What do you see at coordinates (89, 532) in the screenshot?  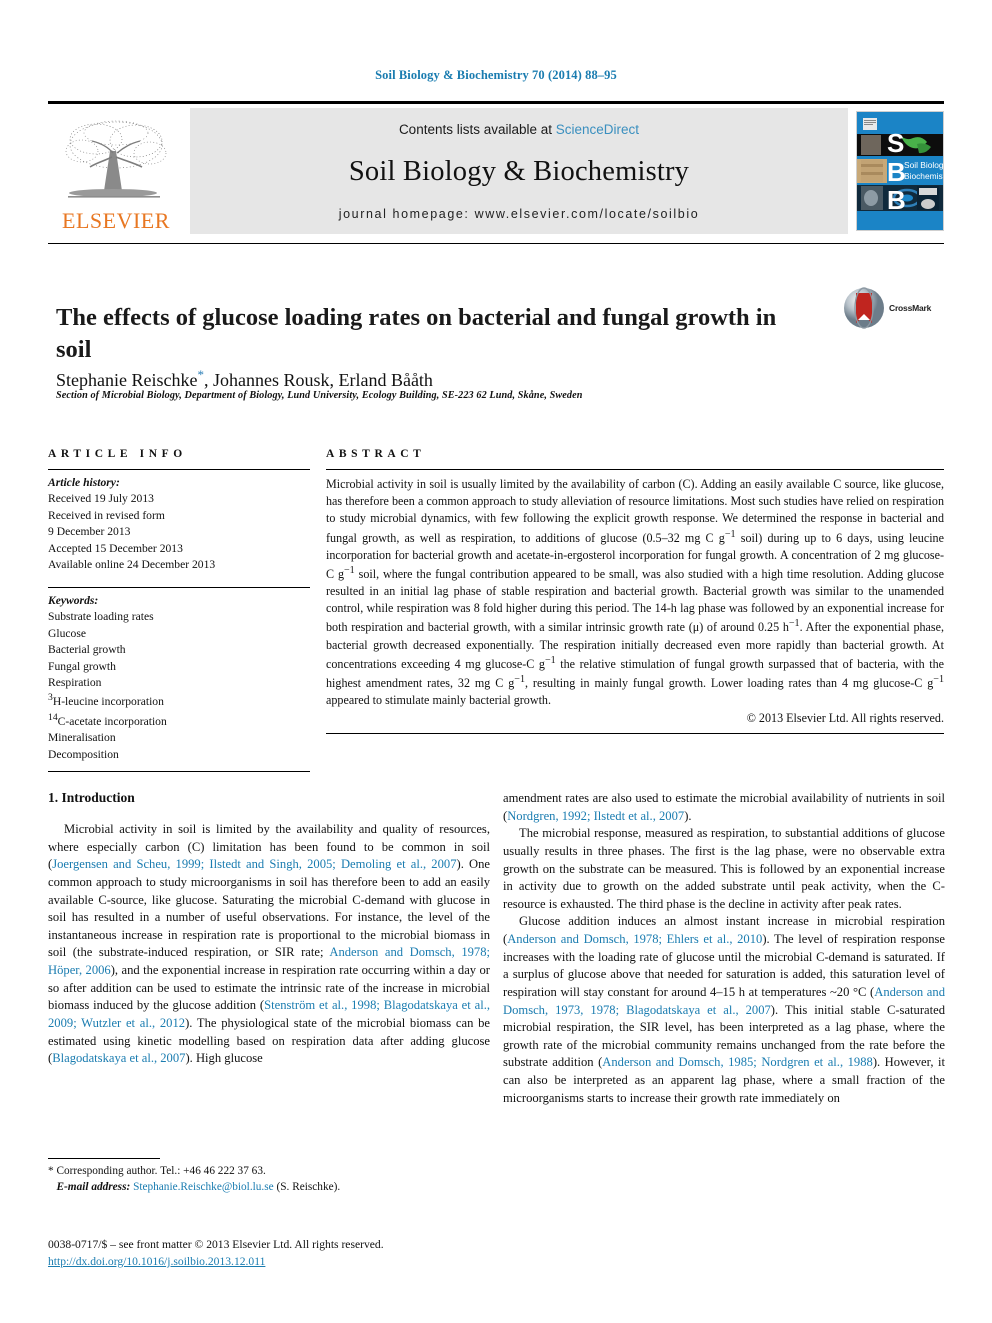 I see `history-item: 9 December 2013` at bounding box center [89, 532].